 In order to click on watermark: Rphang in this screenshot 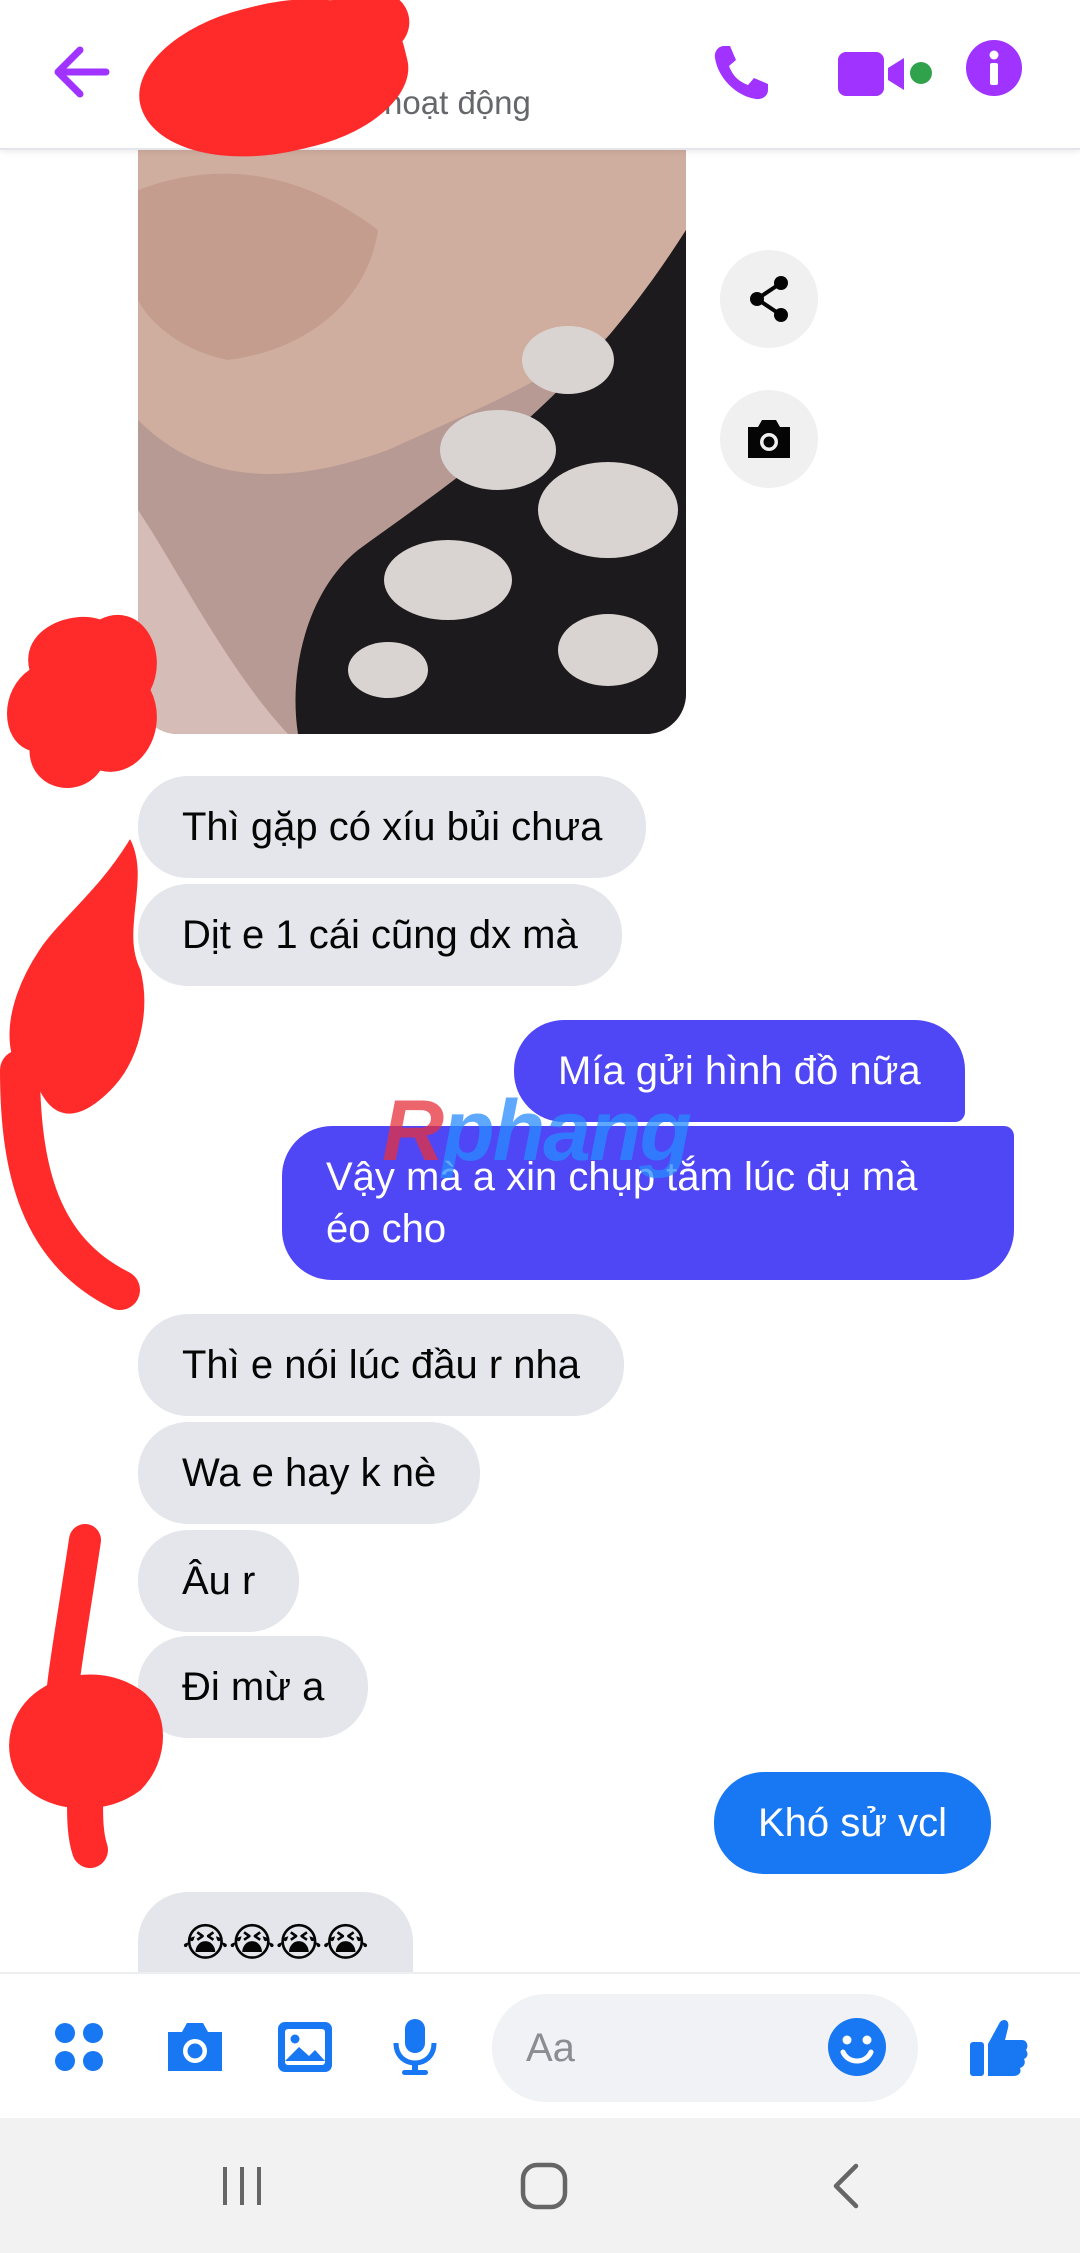, I will do `click(537, 1131)`.